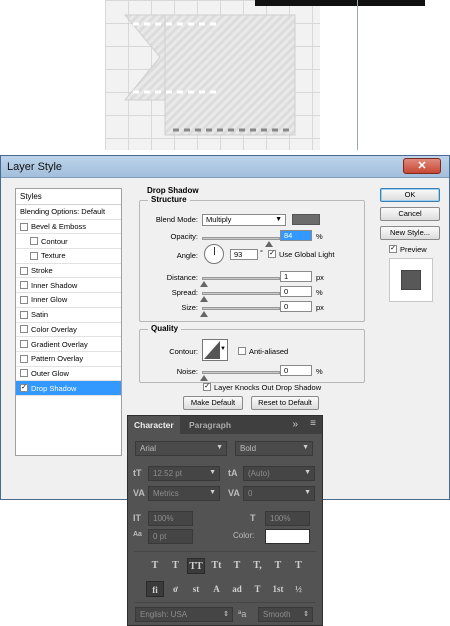 The width and height of the screenshot is (450, 626). I want to click on opentype-button: fi, so click(155, 589).